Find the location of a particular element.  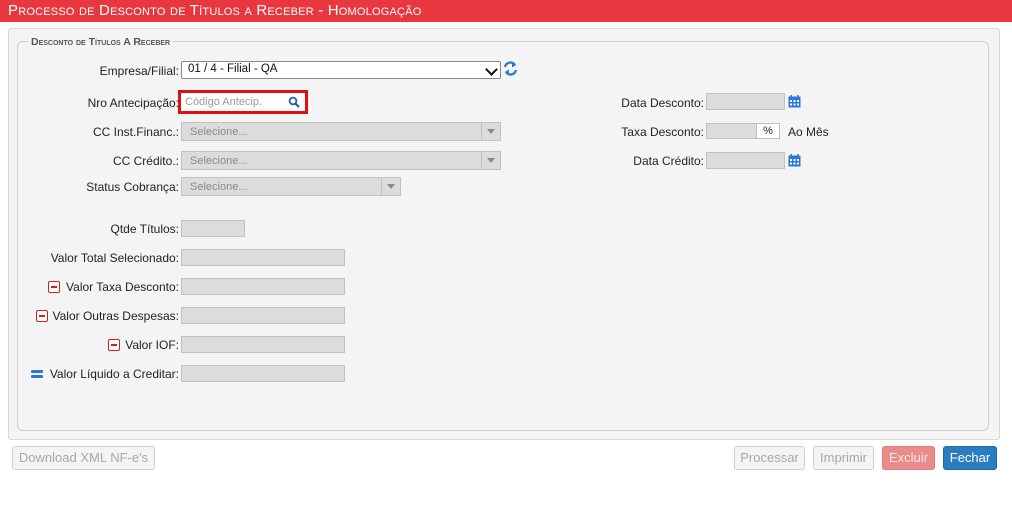

search-icon is located at coordinates (294, 102).